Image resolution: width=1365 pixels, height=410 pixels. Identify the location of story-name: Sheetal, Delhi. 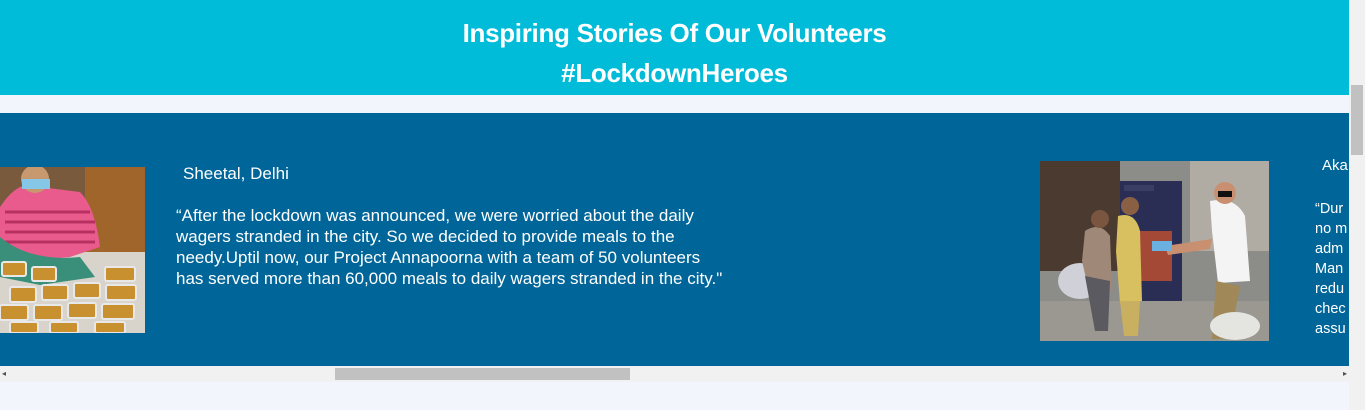
(236, 173).